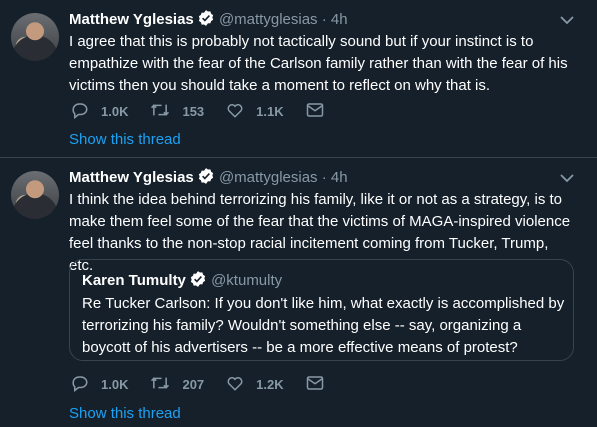 The image size is (597, 427). What do you see at coordinates (193, 111) in the screenshot?
I see `retweet-count: 153` at bounding box center [193, 111].